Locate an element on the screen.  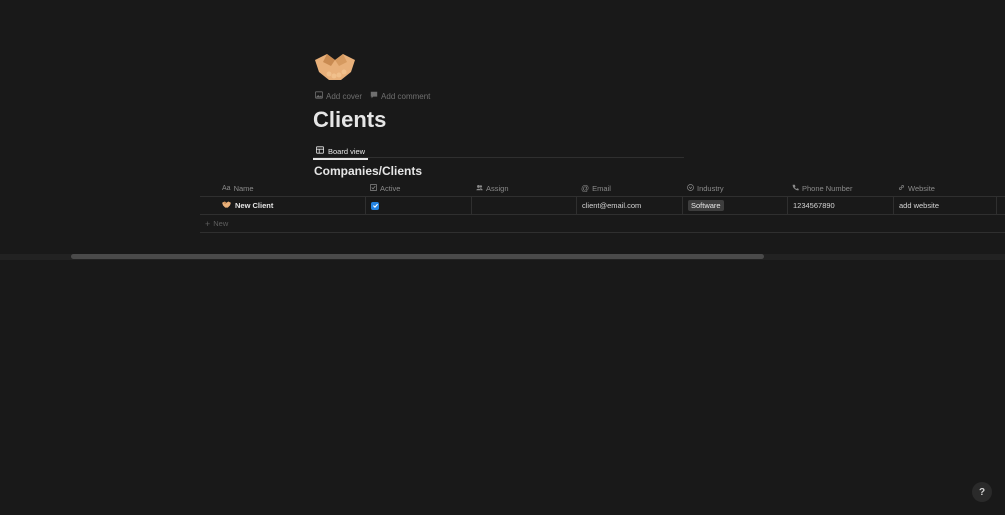
column-header-email: @ Email is located at coordinates (629, 188).